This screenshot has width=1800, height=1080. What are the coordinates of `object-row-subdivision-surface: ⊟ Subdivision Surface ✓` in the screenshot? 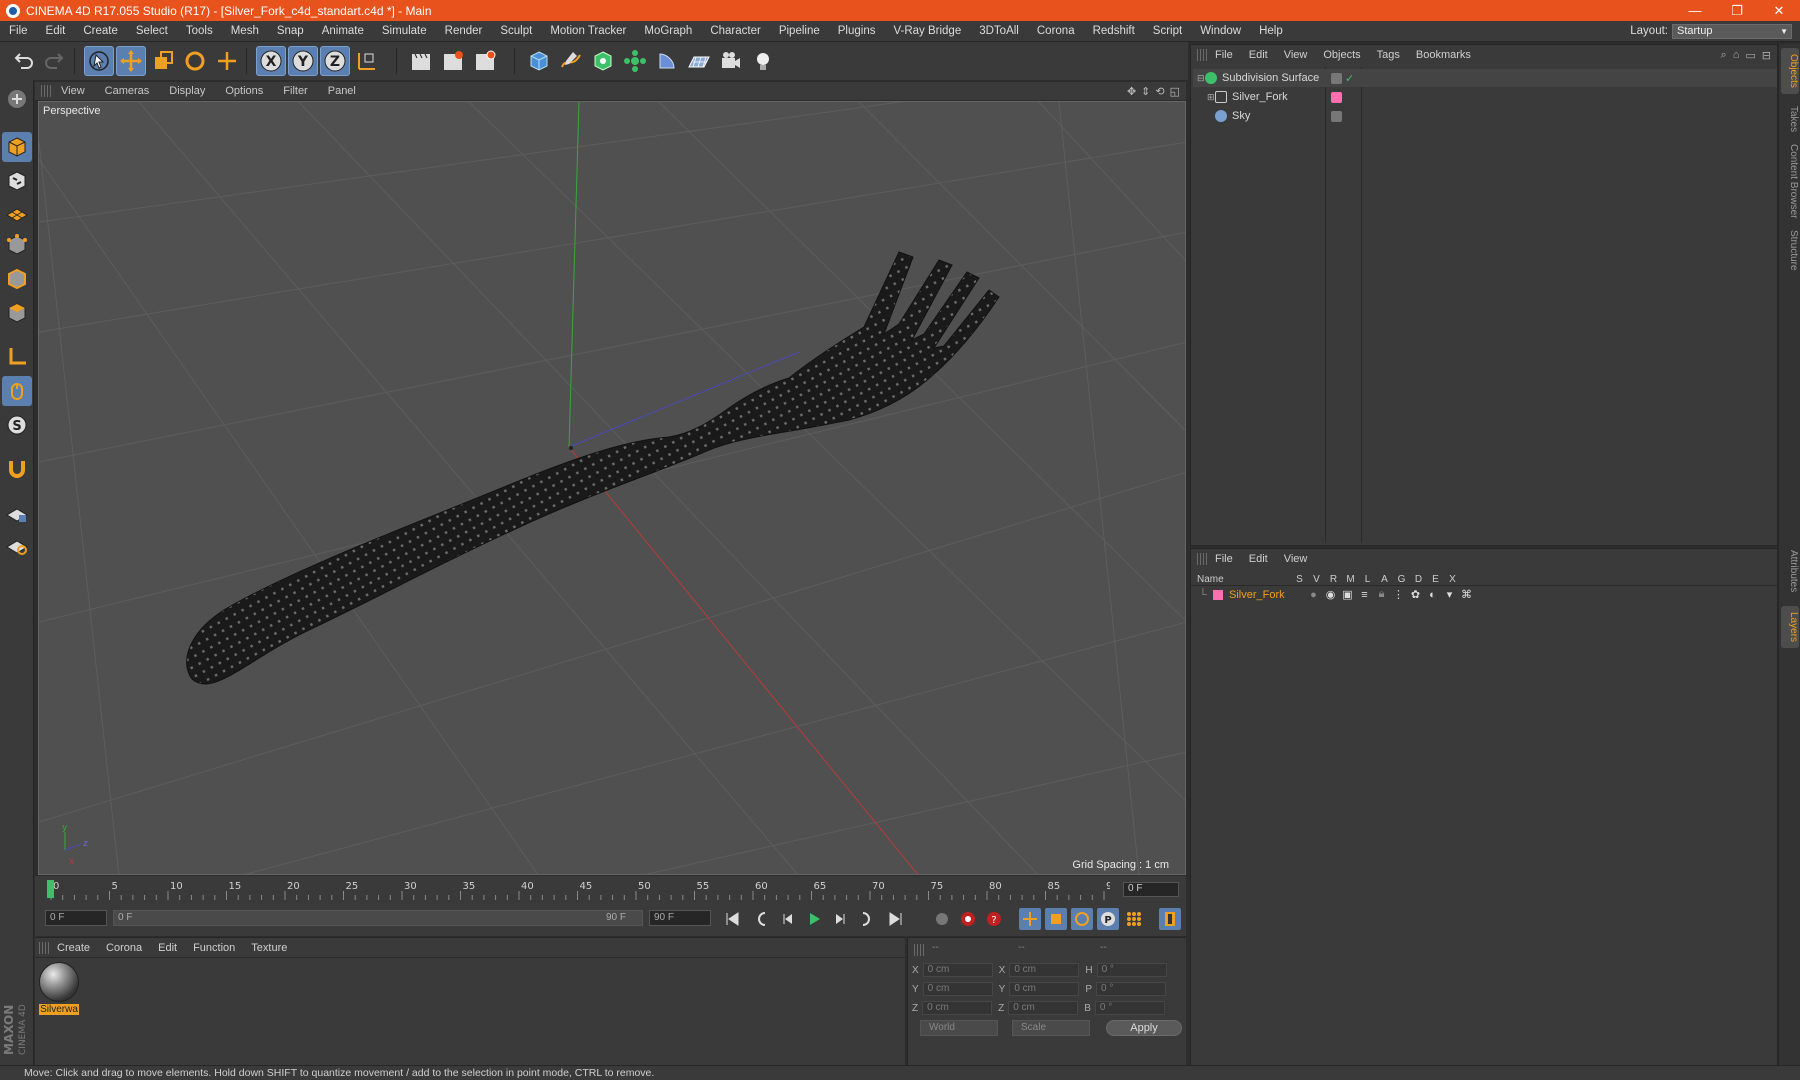 It's located at (1485, 78).